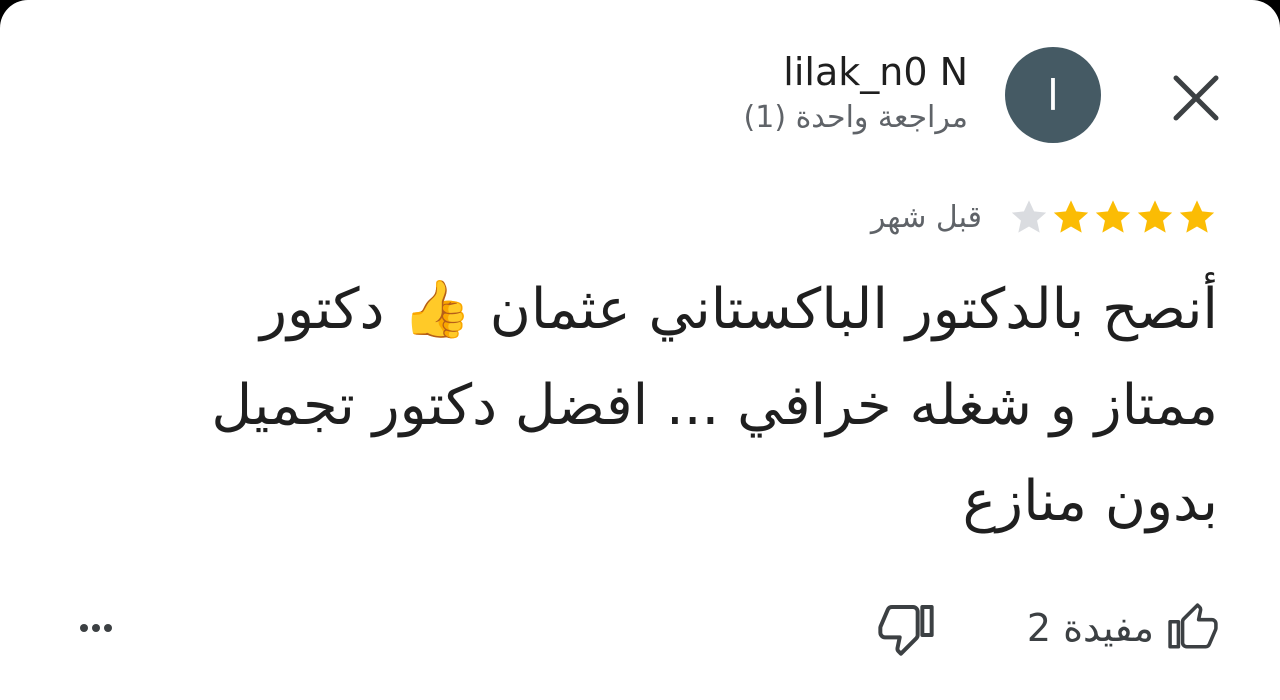 The height and width of the screenshot is (700, 1280). I want to click on close-button, so click(1196, 98).